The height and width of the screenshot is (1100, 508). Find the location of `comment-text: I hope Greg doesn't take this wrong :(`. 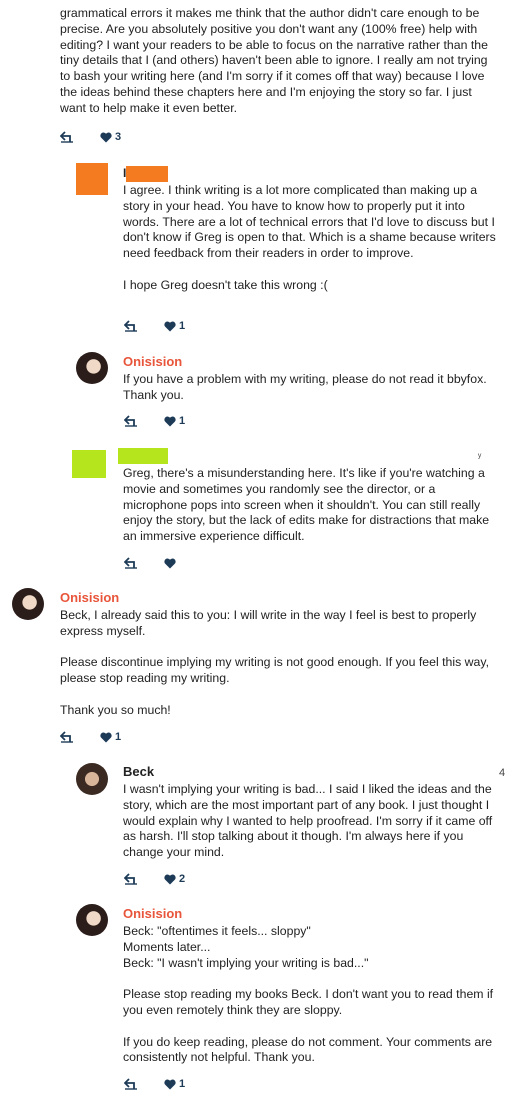

comment-text: I hope Greg doesn't take this wrong :( is located at coordinates (225, 284).